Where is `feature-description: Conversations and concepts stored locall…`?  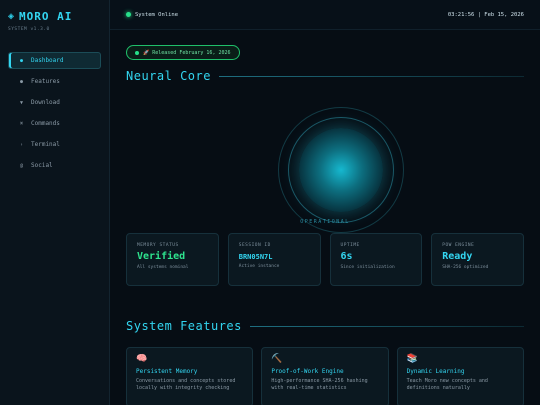 feature-description: Conversations and concepts stored locall… is located at coordinates (186, 384).